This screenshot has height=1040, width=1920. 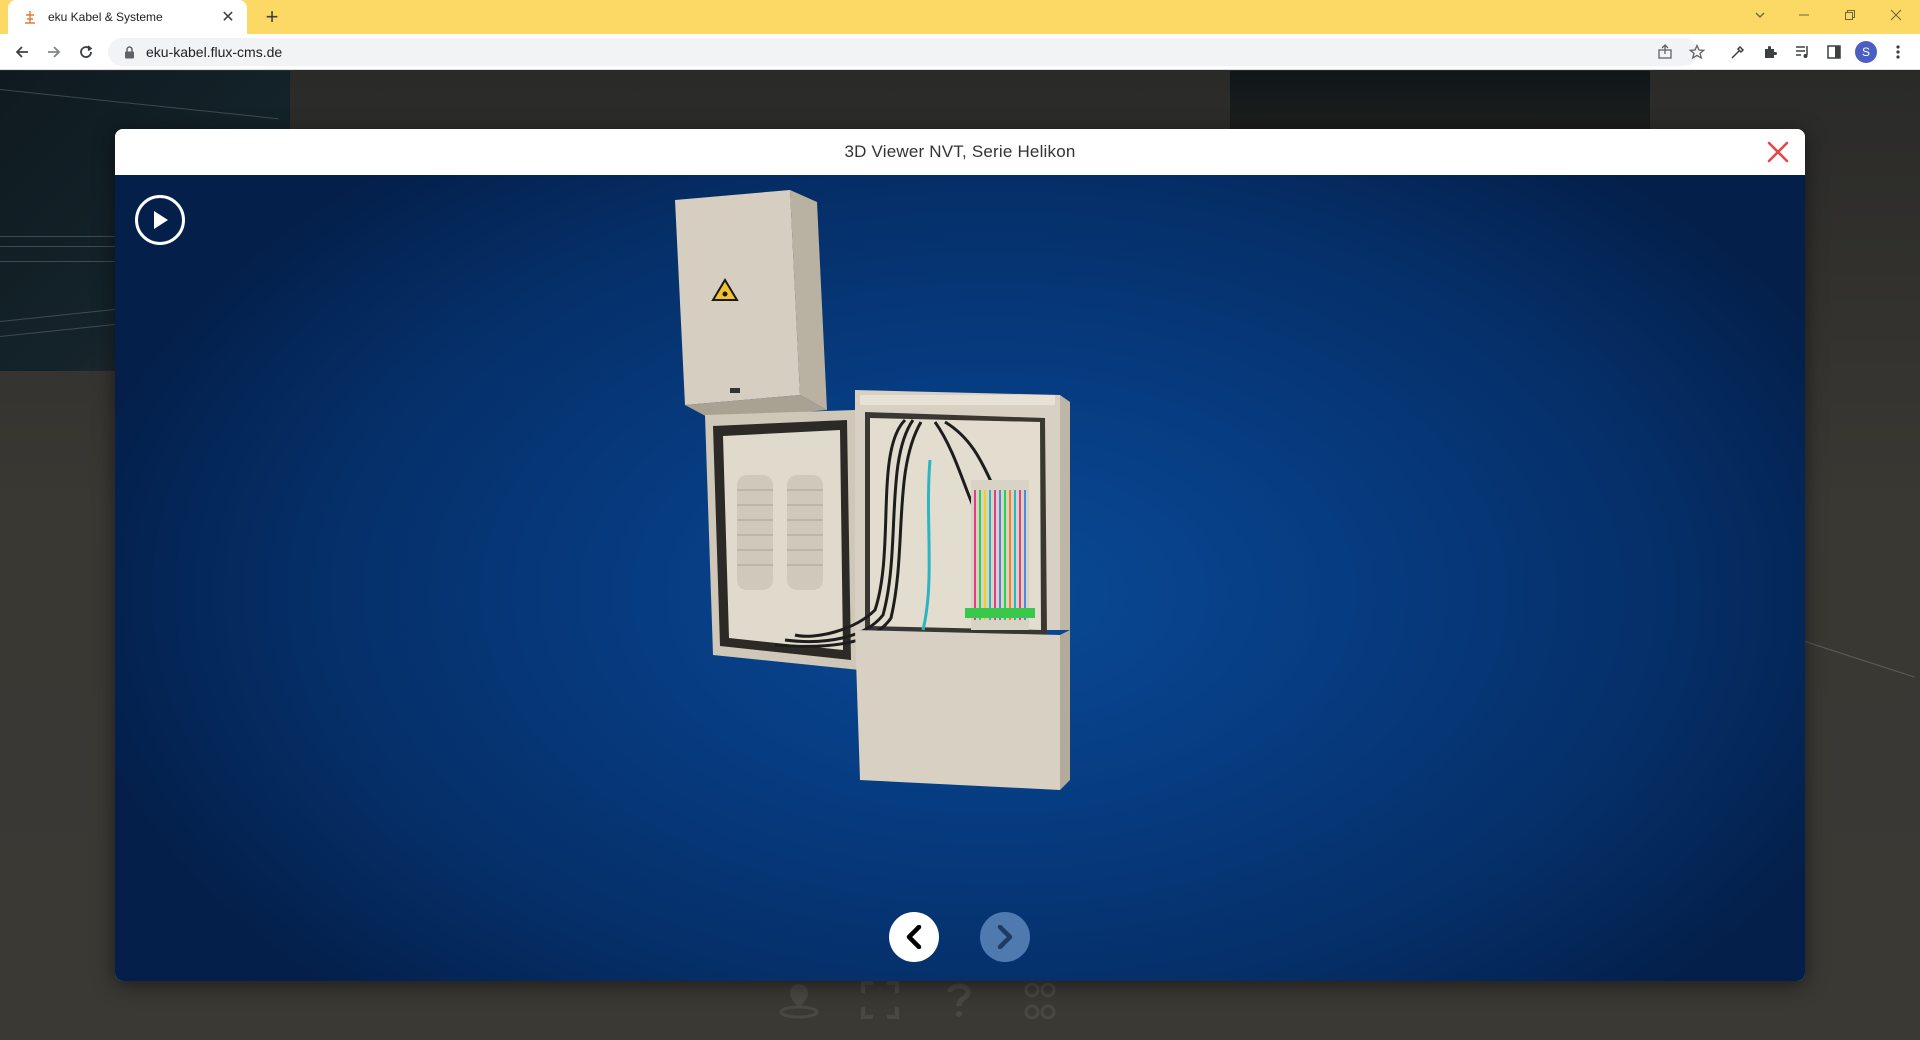 What do you see at coordinates (22, 52) in the screenshot?
I see `back-button` at bounding box center [22, 52].